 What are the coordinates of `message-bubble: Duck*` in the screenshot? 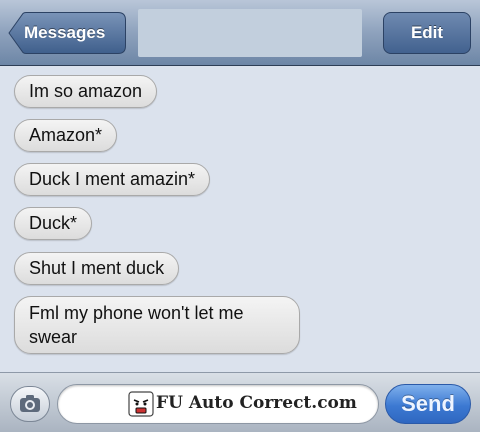 It's located at (53, 223).